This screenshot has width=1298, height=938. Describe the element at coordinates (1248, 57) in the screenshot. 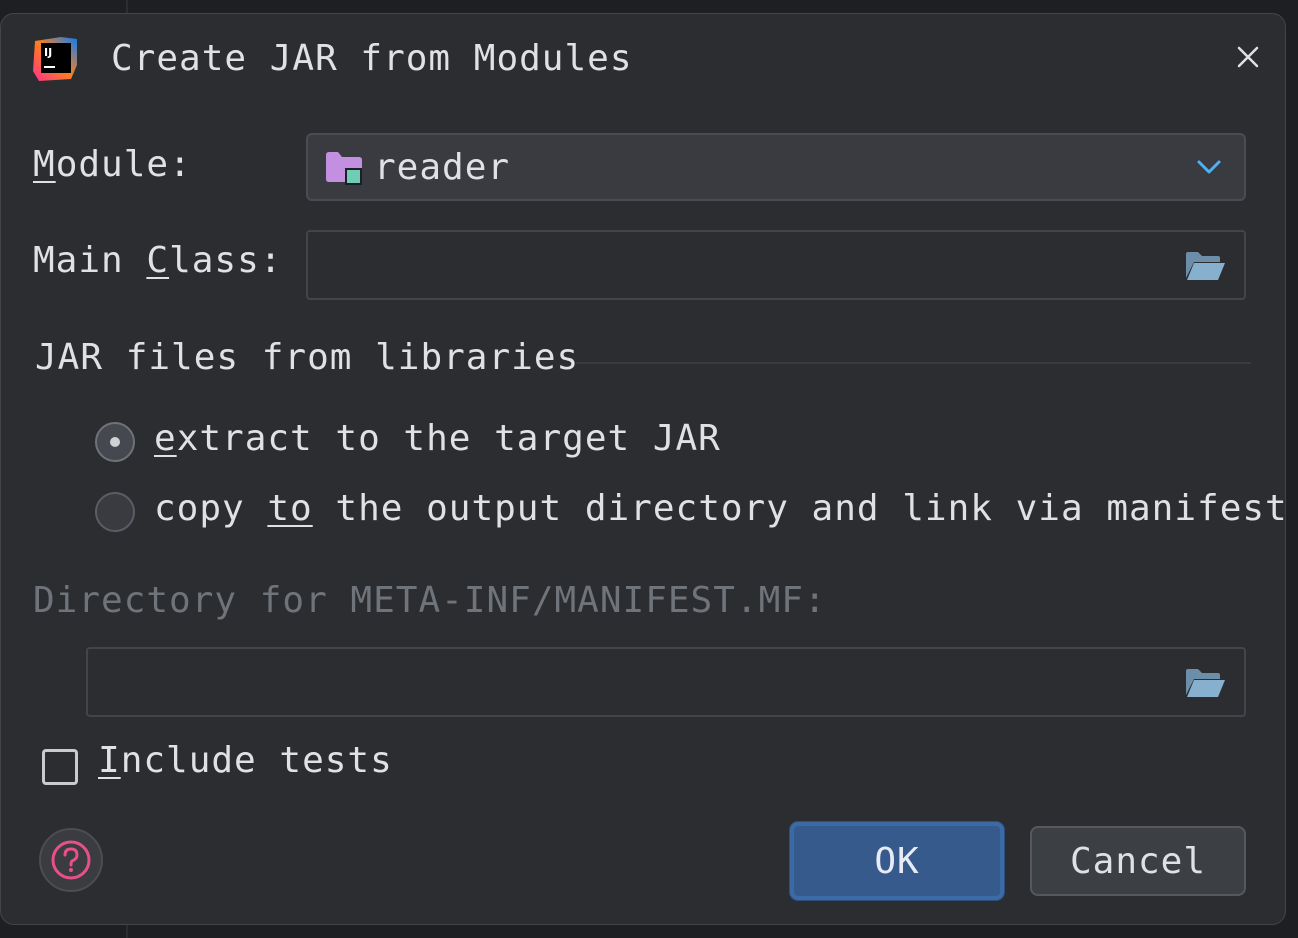

I see `close-icon` at that location.